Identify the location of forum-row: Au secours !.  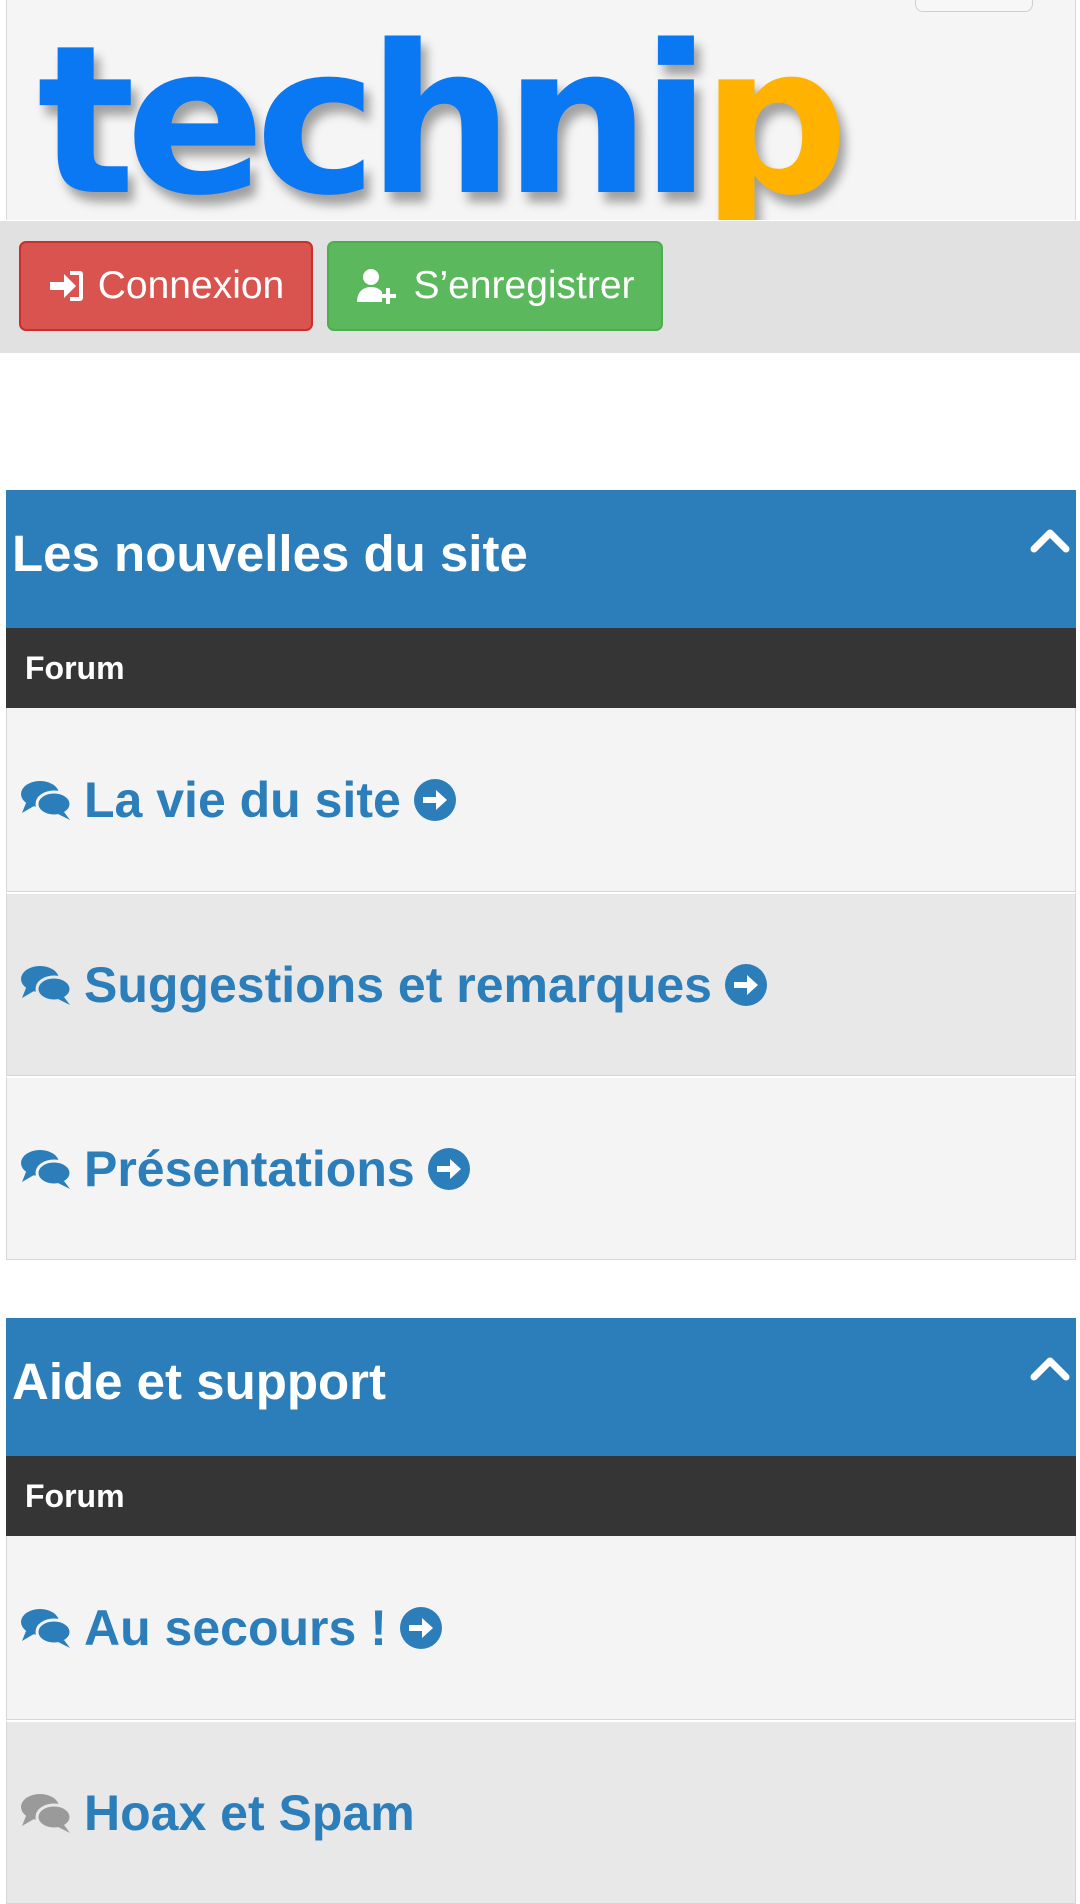
(541, 1628).